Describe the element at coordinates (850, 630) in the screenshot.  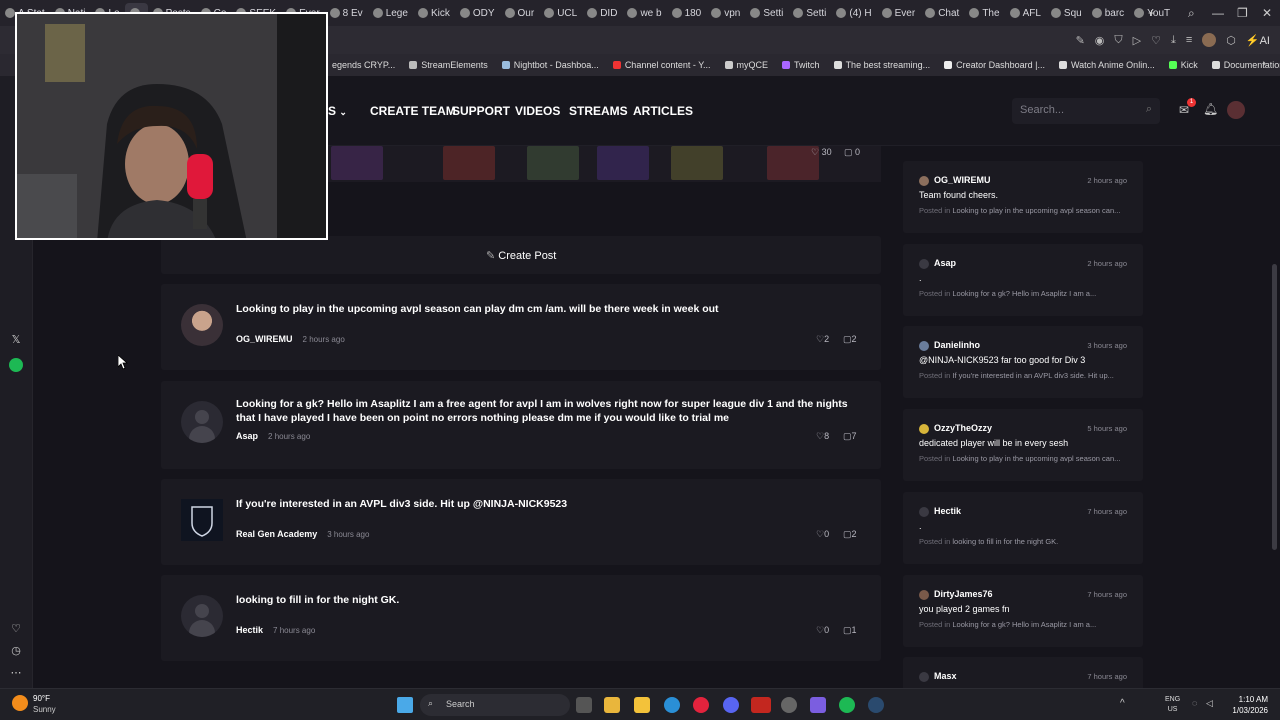
I see `comment-button: ▢1` at that location.